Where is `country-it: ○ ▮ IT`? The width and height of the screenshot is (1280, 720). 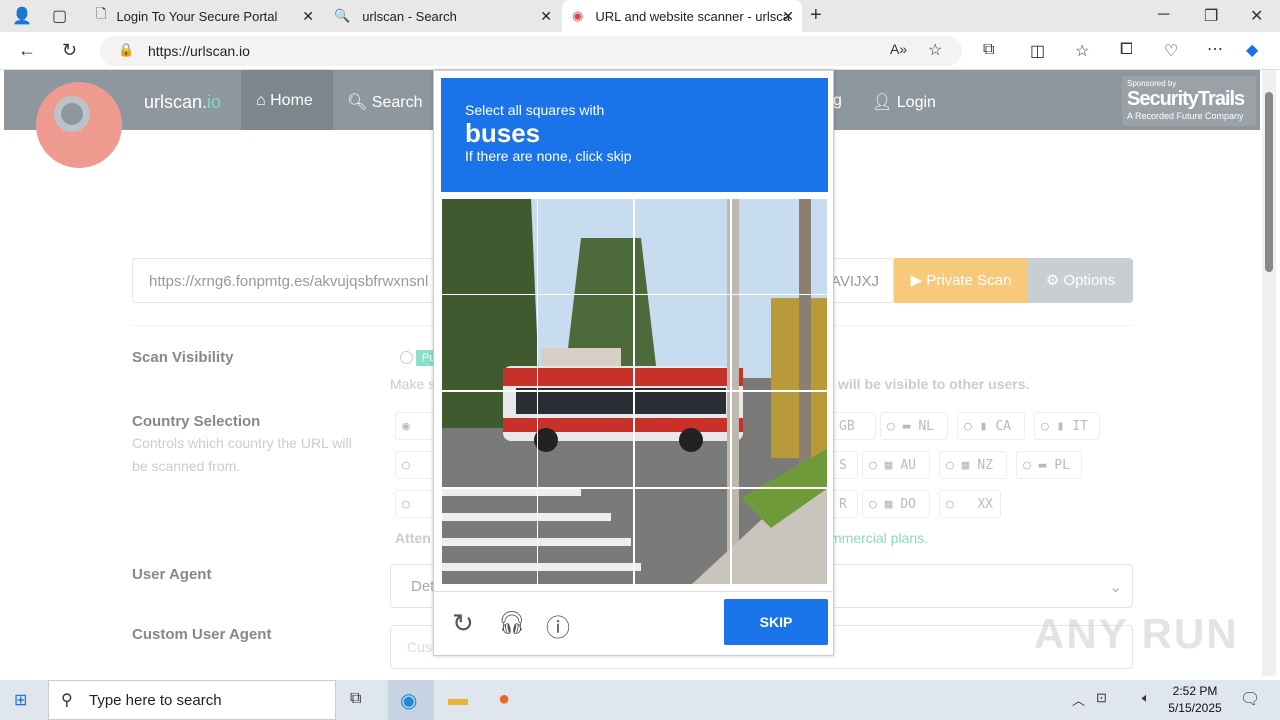
country-it: ○ ▮ IT is located at coordinates (1067, 426).